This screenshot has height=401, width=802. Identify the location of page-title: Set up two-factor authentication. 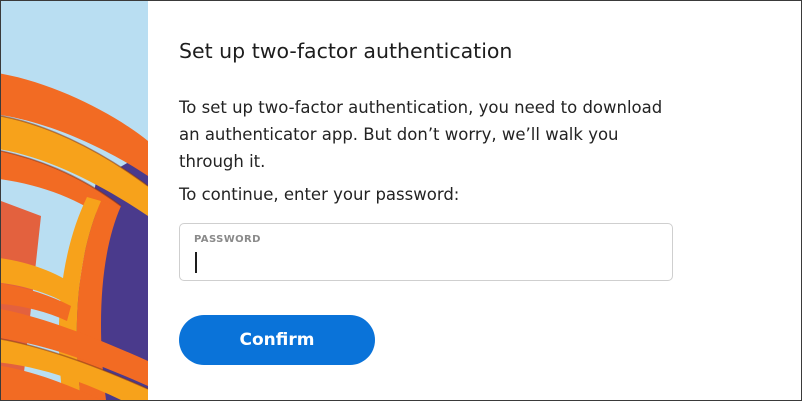
(346, 51).